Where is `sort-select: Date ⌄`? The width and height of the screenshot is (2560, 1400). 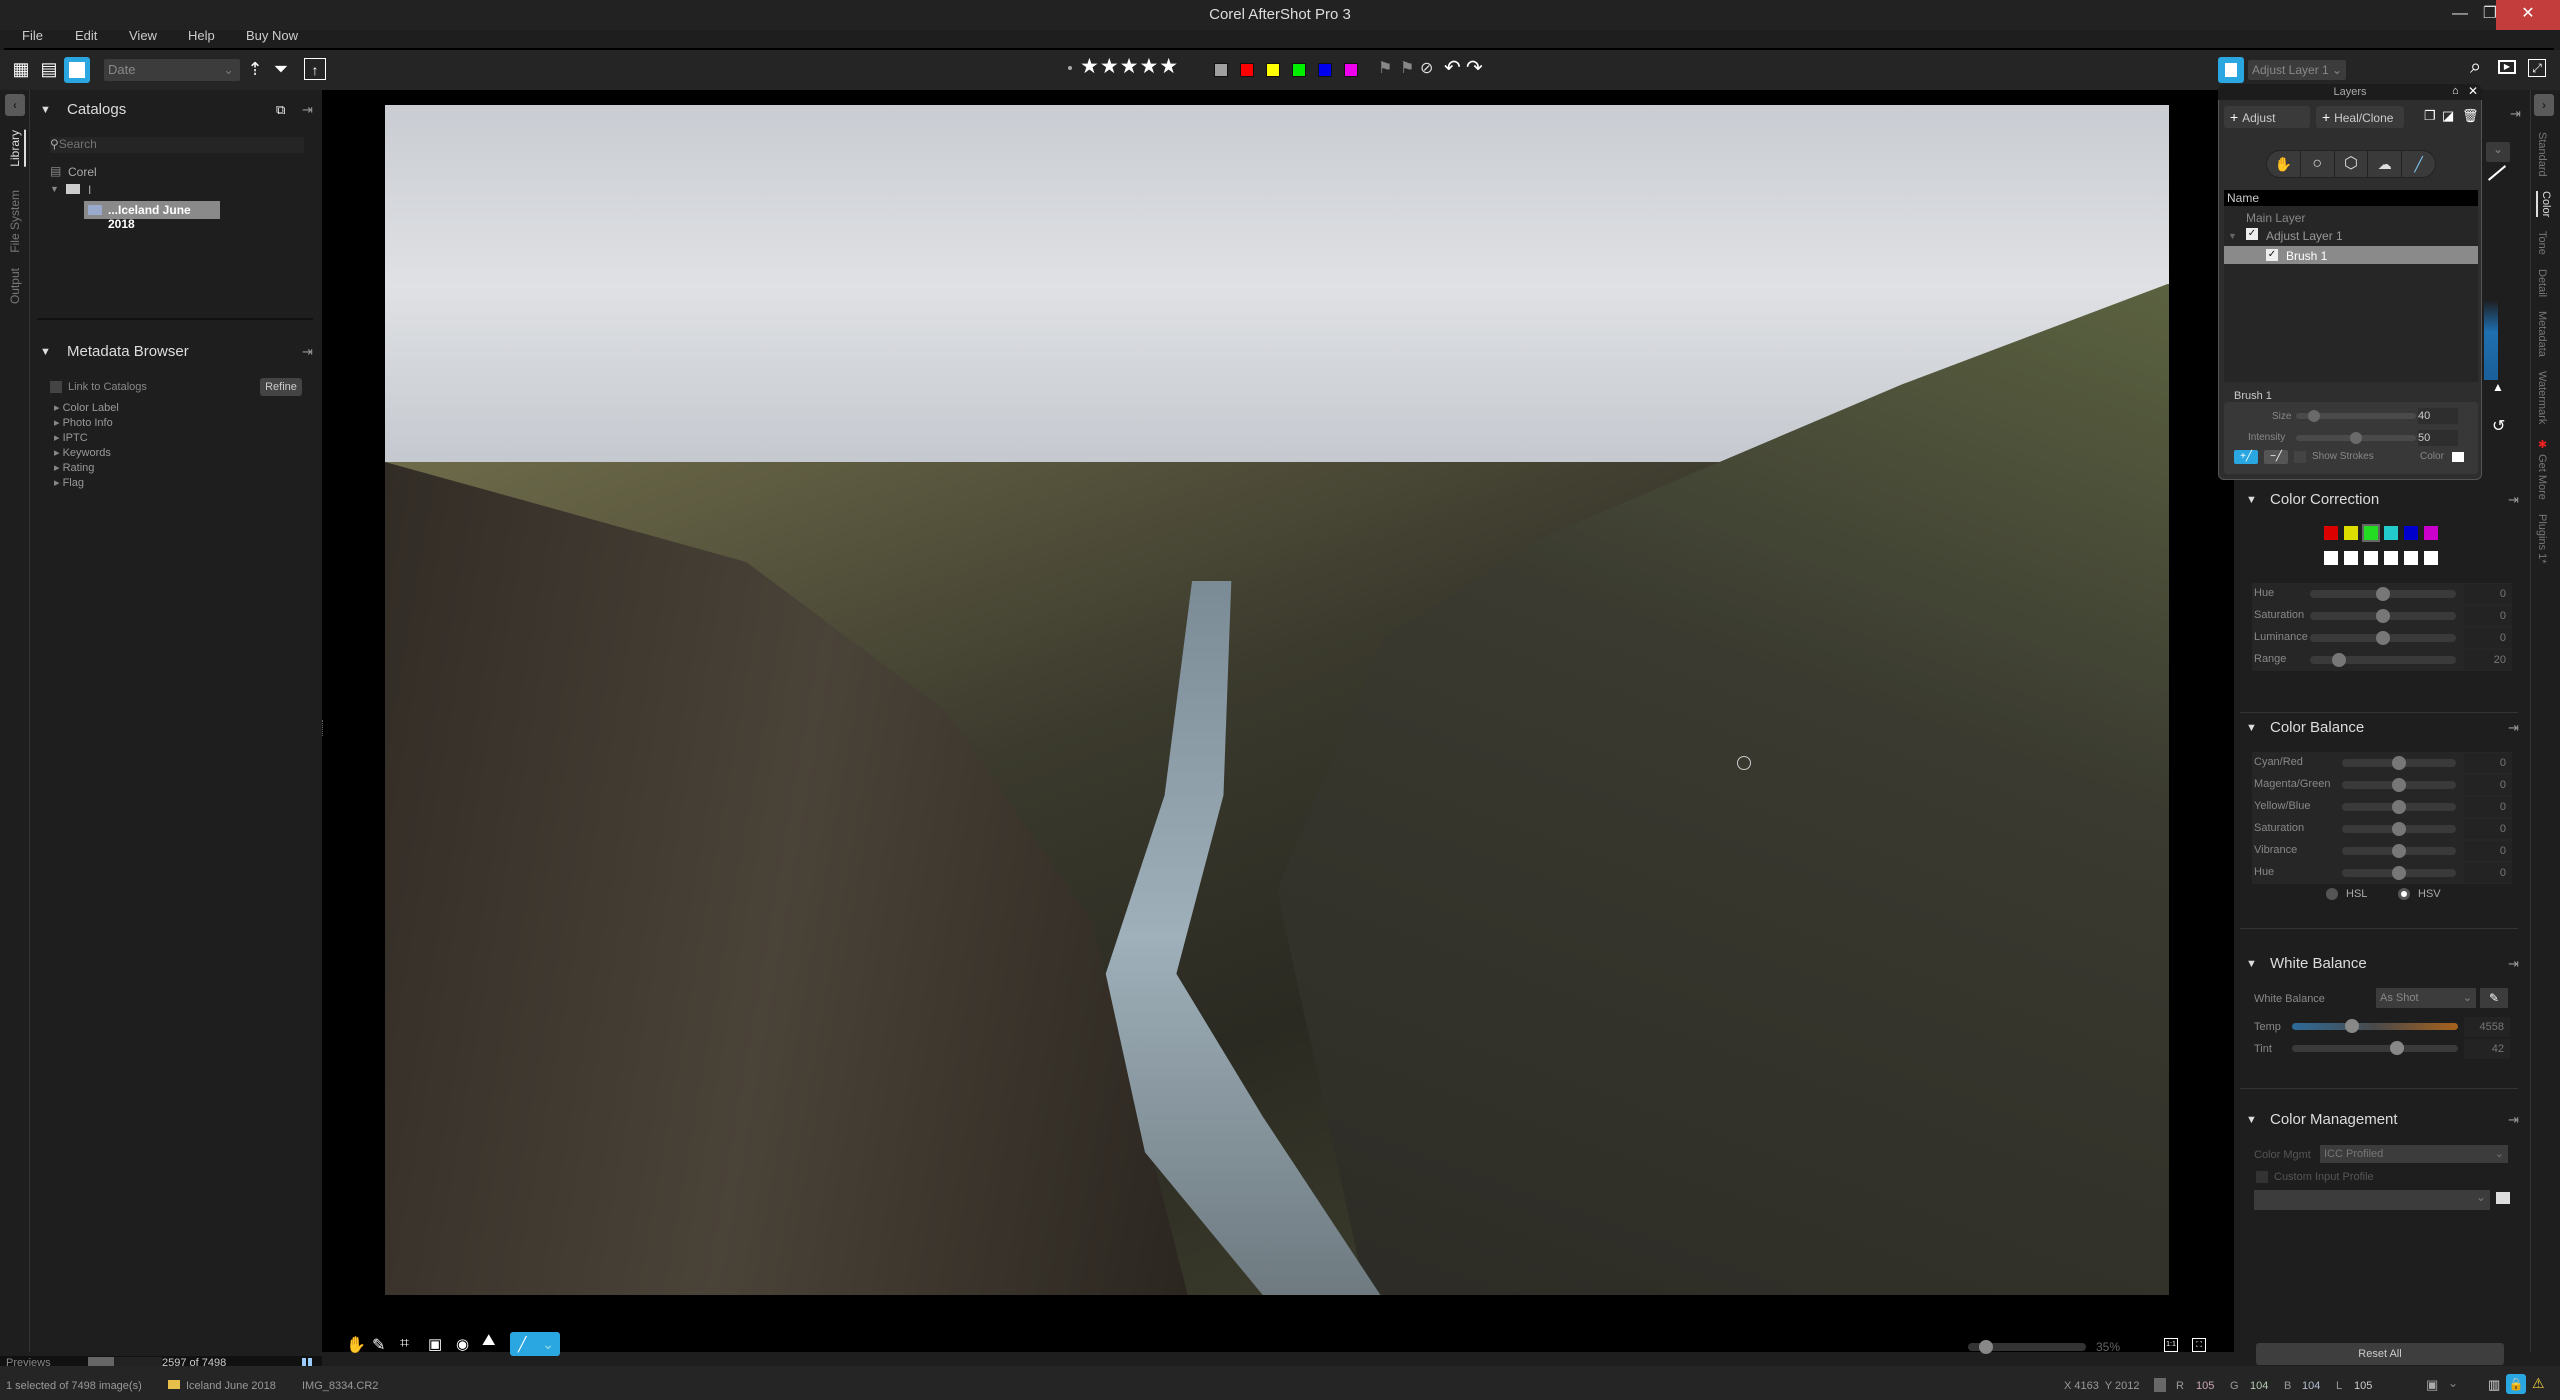 sort-select: Date ⌄ is located at coordinates (172, 70).